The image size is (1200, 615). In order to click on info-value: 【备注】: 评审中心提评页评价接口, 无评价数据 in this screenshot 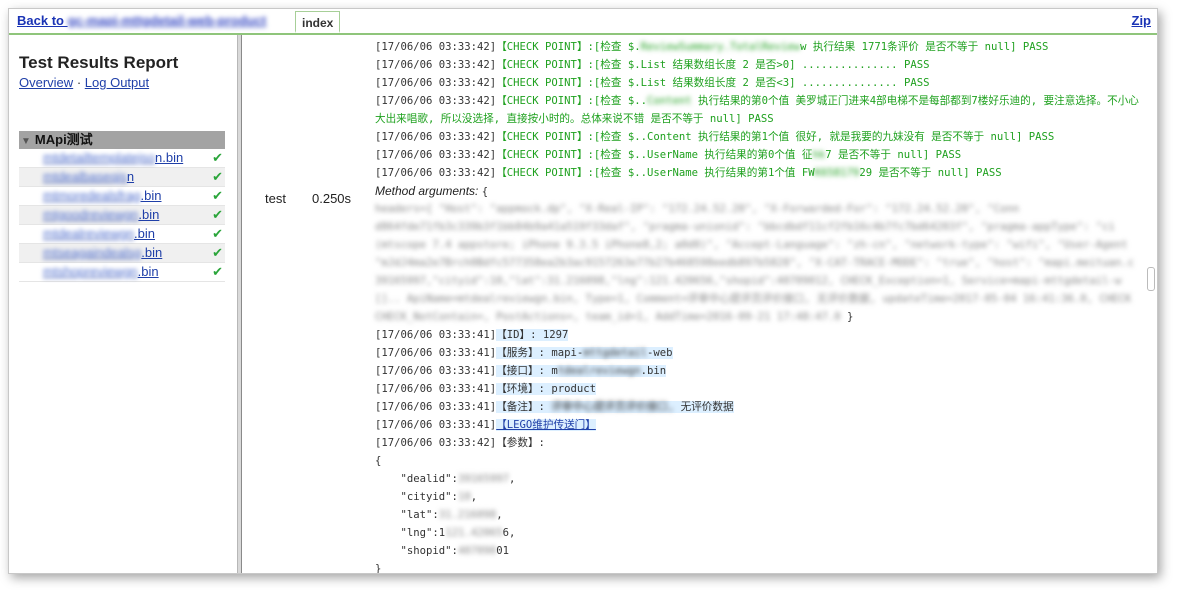, I will do `click(615, 407)`.